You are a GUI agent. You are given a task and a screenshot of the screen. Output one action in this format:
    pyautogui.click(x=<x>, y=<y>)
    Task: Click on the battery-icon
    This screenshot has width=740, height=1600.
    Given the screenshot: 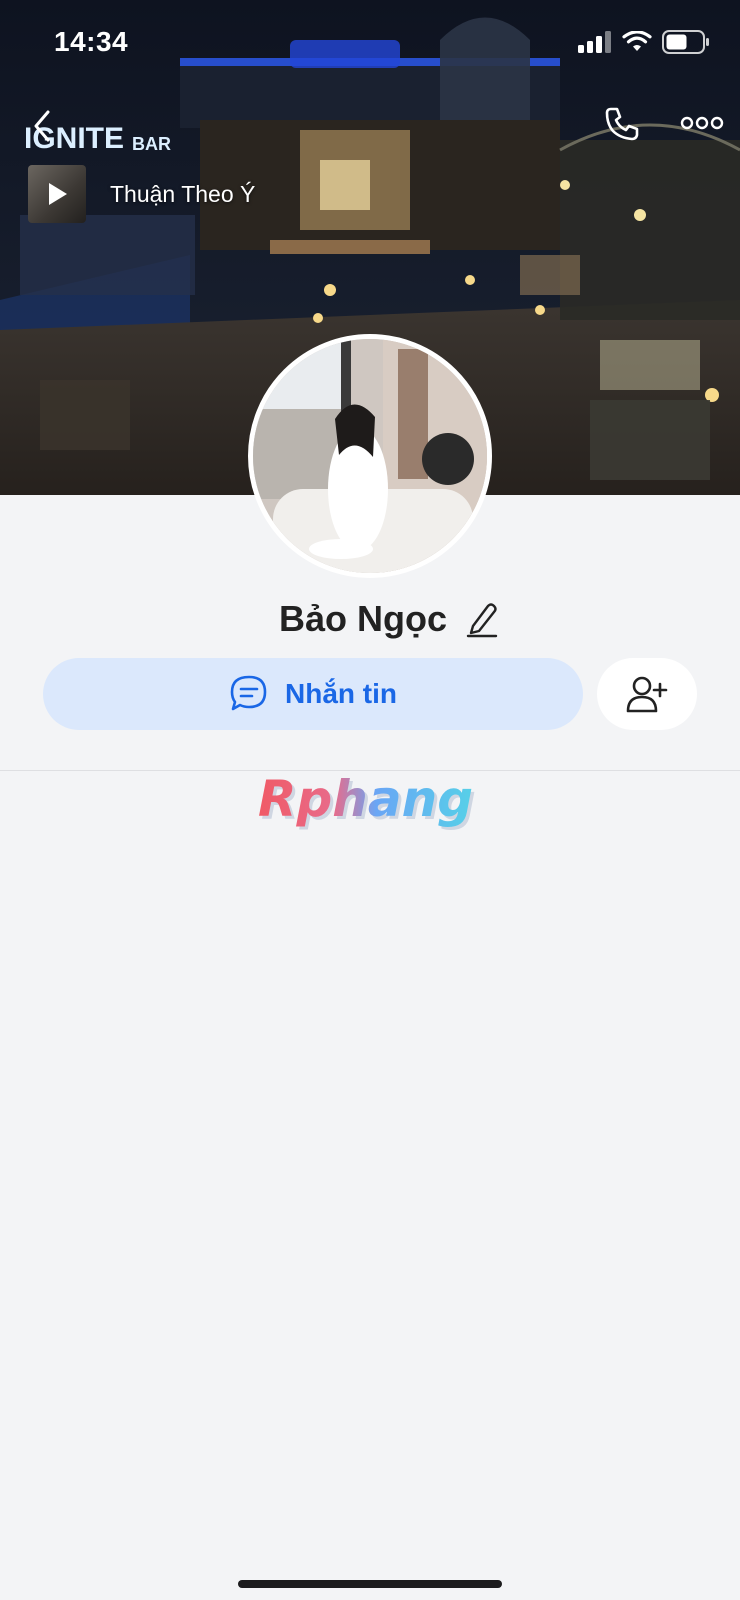 What is the action you would take?
    pyautogui.click(x=685, y=42)
    